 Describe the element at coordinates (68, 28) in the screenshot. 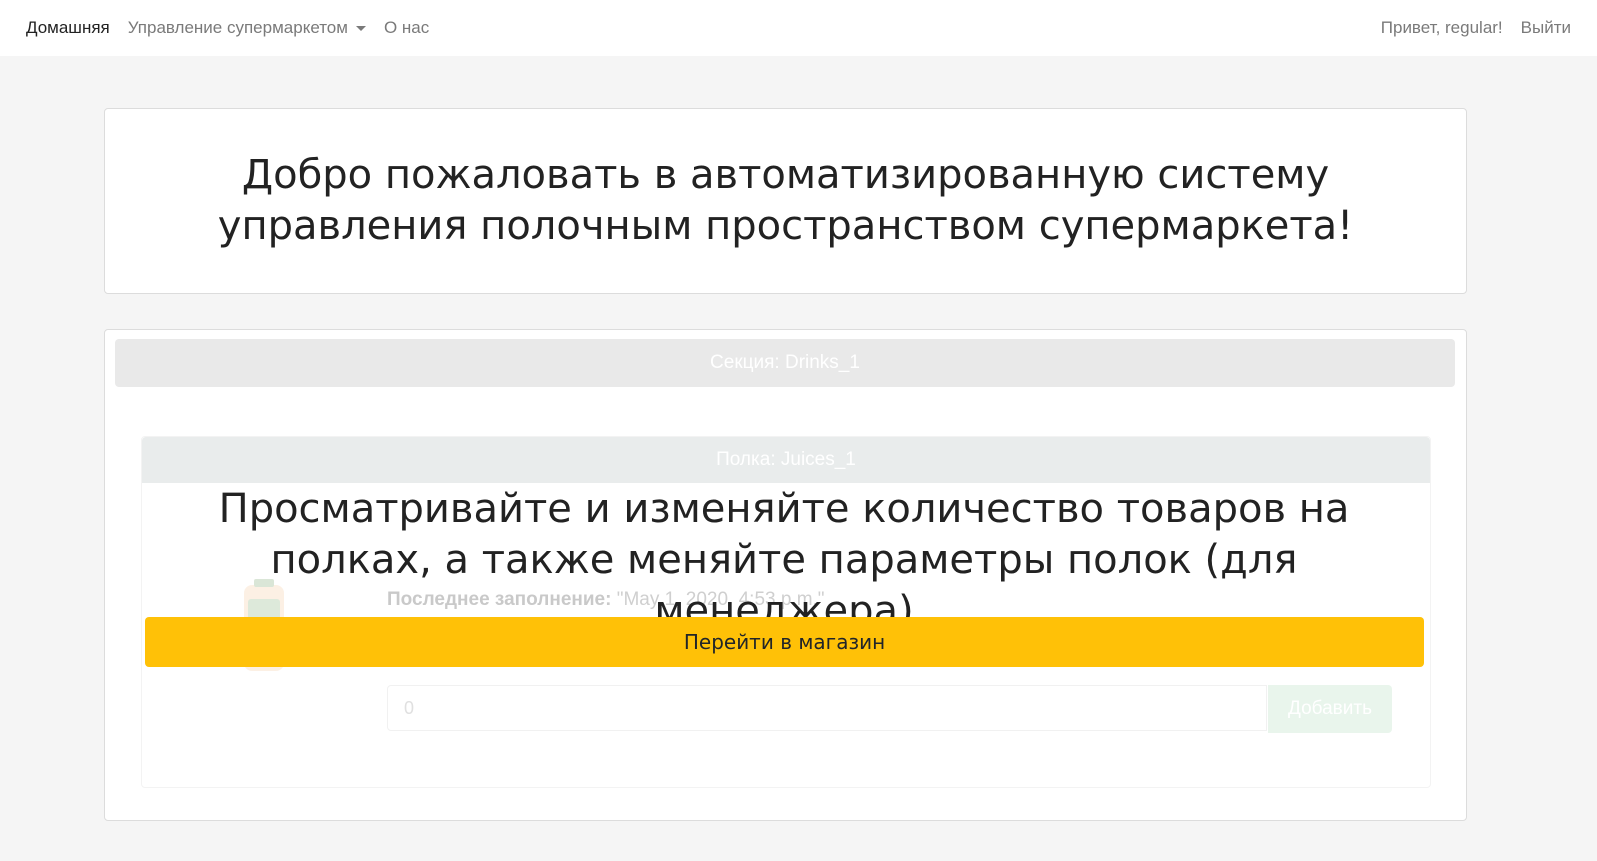

I see `nav-home-link: Домашняя` at that location.